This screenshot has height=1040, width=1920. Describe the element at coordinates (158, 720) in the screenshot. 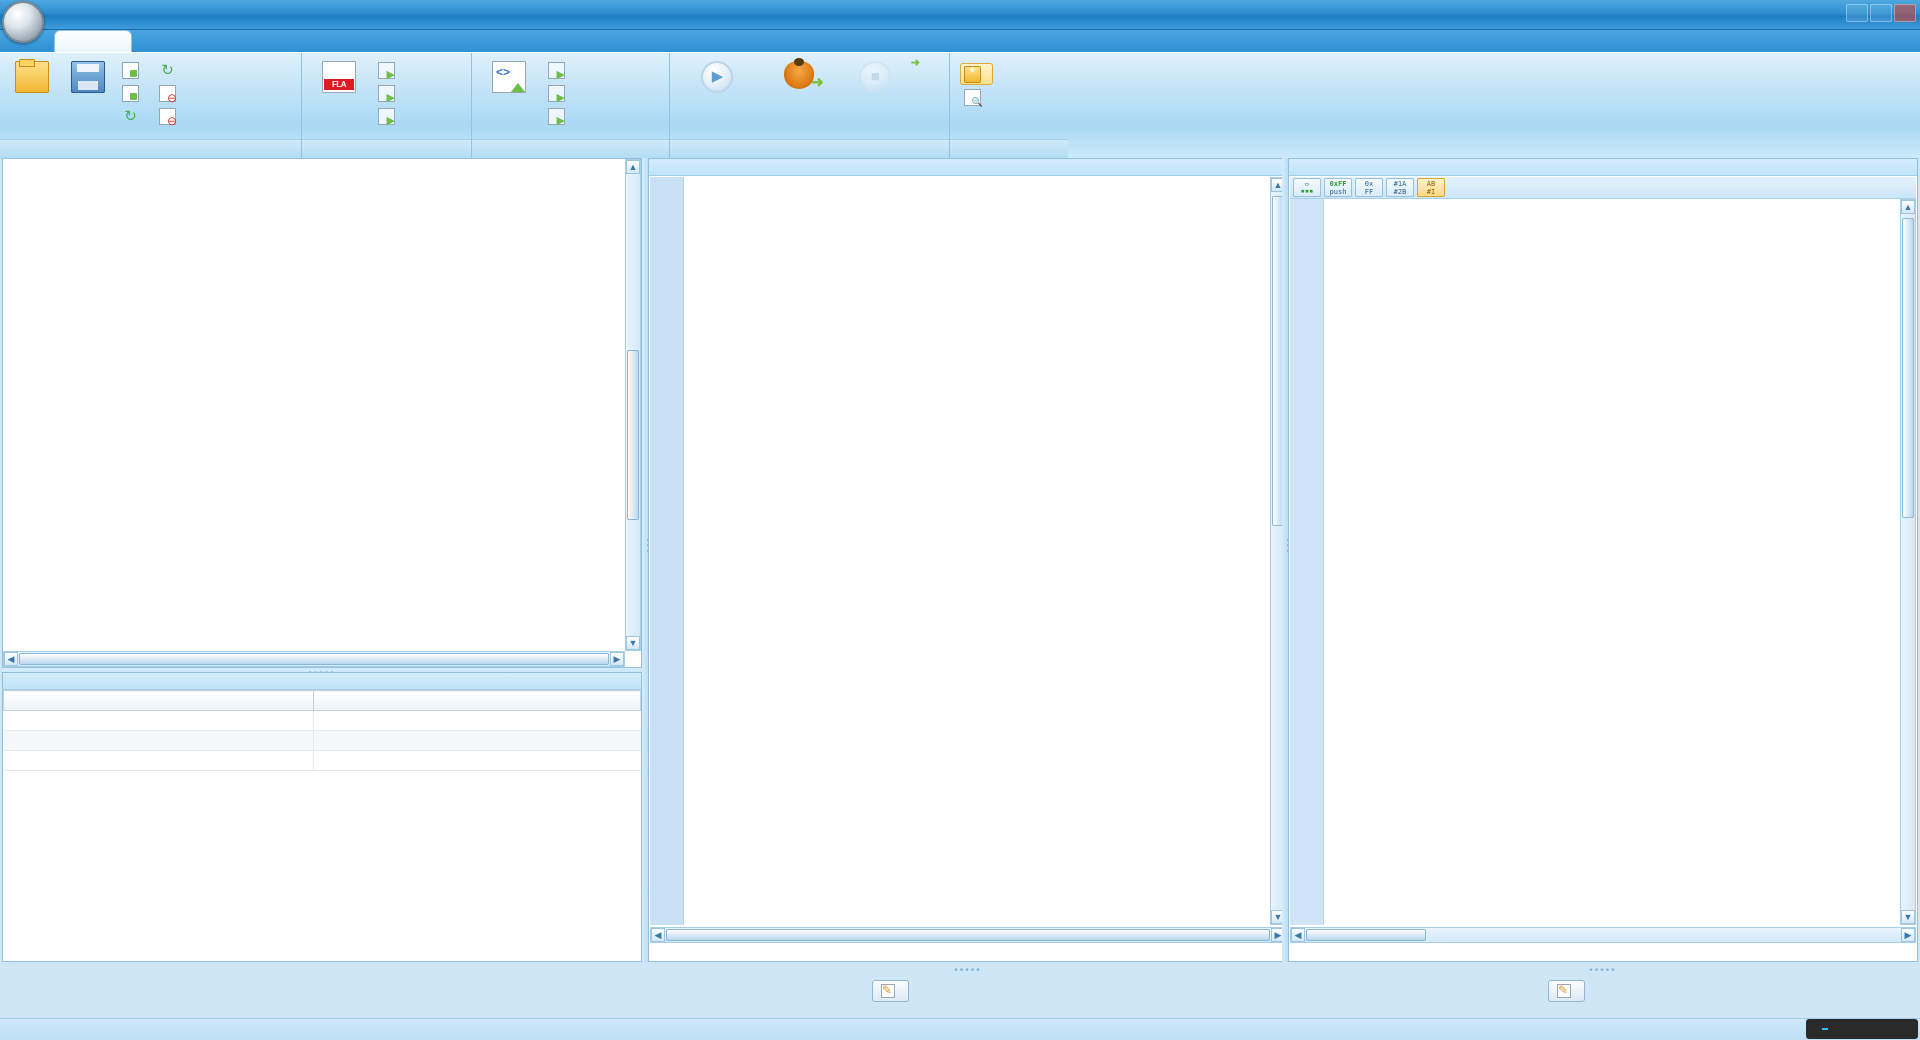

I see `tag-info-key` at that location.